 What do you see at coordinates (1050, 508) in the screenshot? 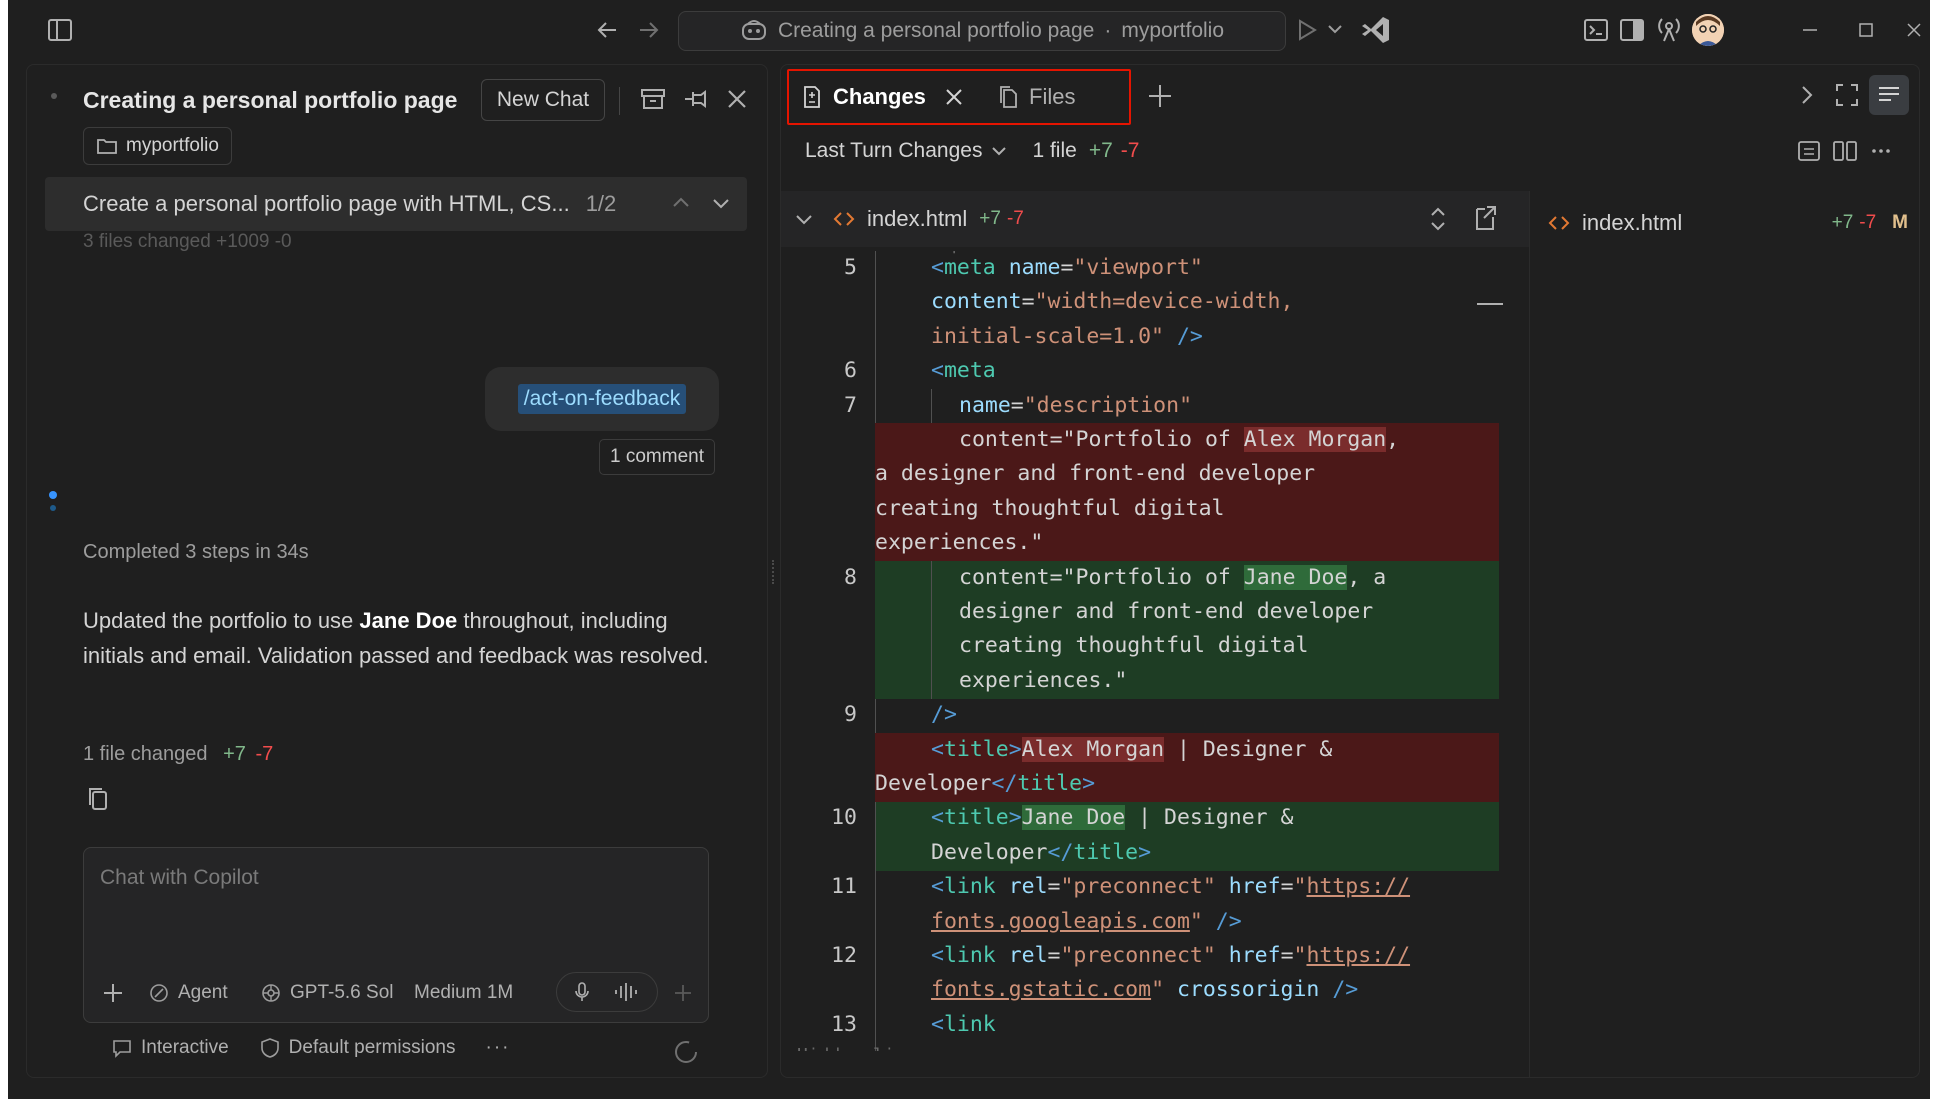
I see `deleted-line: creating thoughtful digital` at bounding box center [1050, 508].